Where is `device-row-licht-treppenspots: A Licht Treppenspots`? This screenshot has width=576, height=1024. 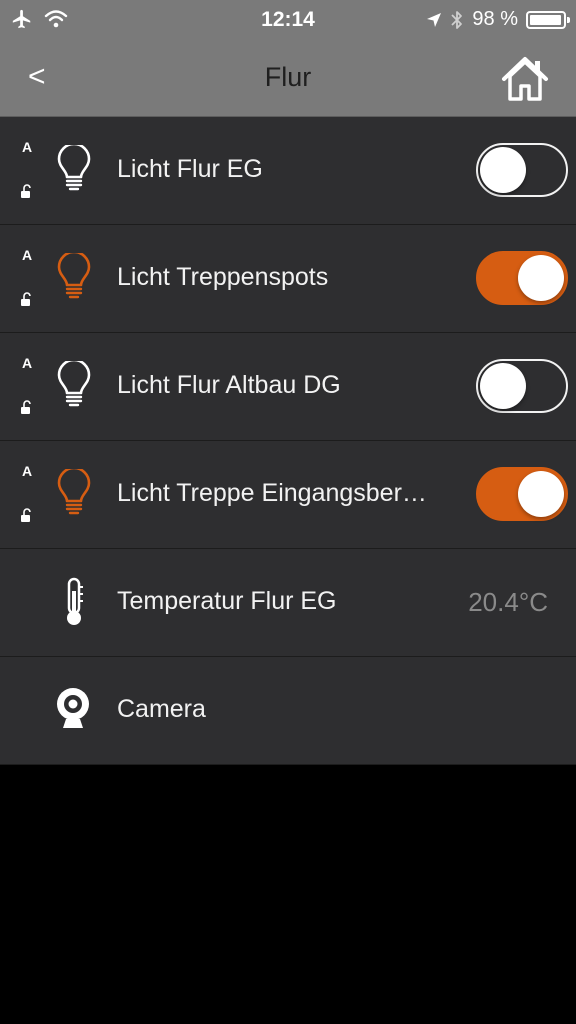 device-row-licht-treppenspots: A Licht Treppenspots is located at coordinates (288, 279).